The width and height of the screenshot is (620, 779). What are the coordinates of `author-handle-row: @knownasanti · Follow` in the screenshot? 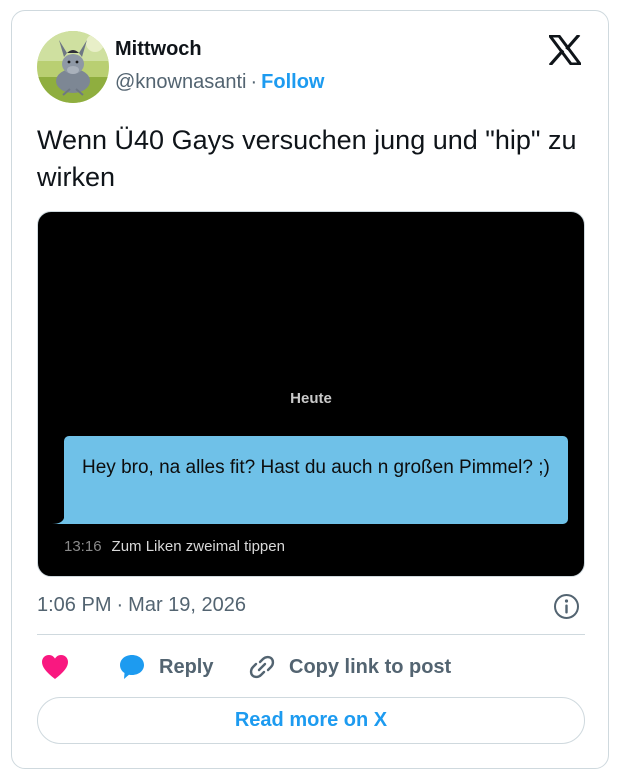 It's located at (219, 82).